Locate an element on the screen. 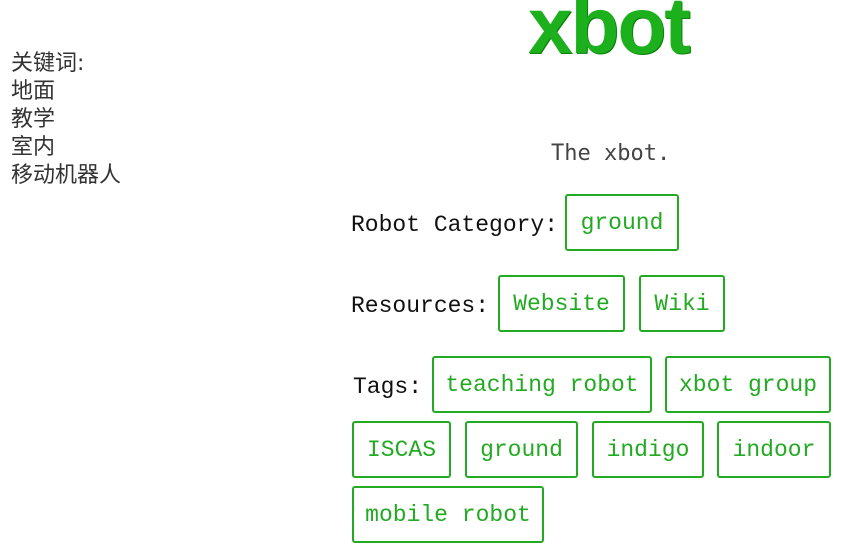  category-tag-ground: ground is located at coordinates (622, 222).